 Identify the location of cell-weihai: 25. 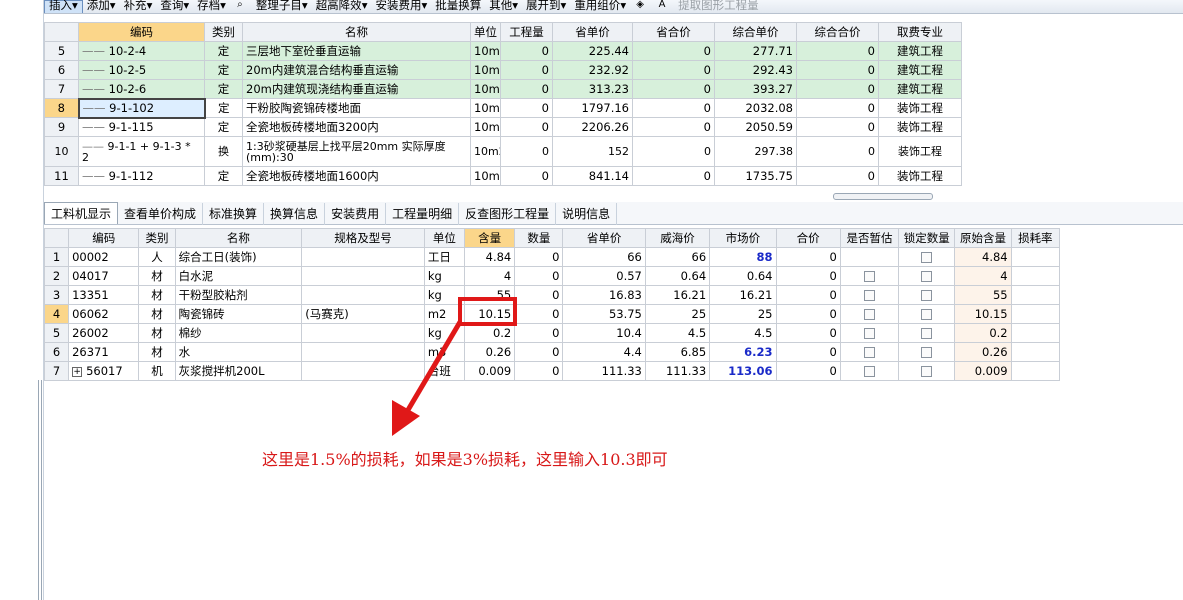
(677, 314).